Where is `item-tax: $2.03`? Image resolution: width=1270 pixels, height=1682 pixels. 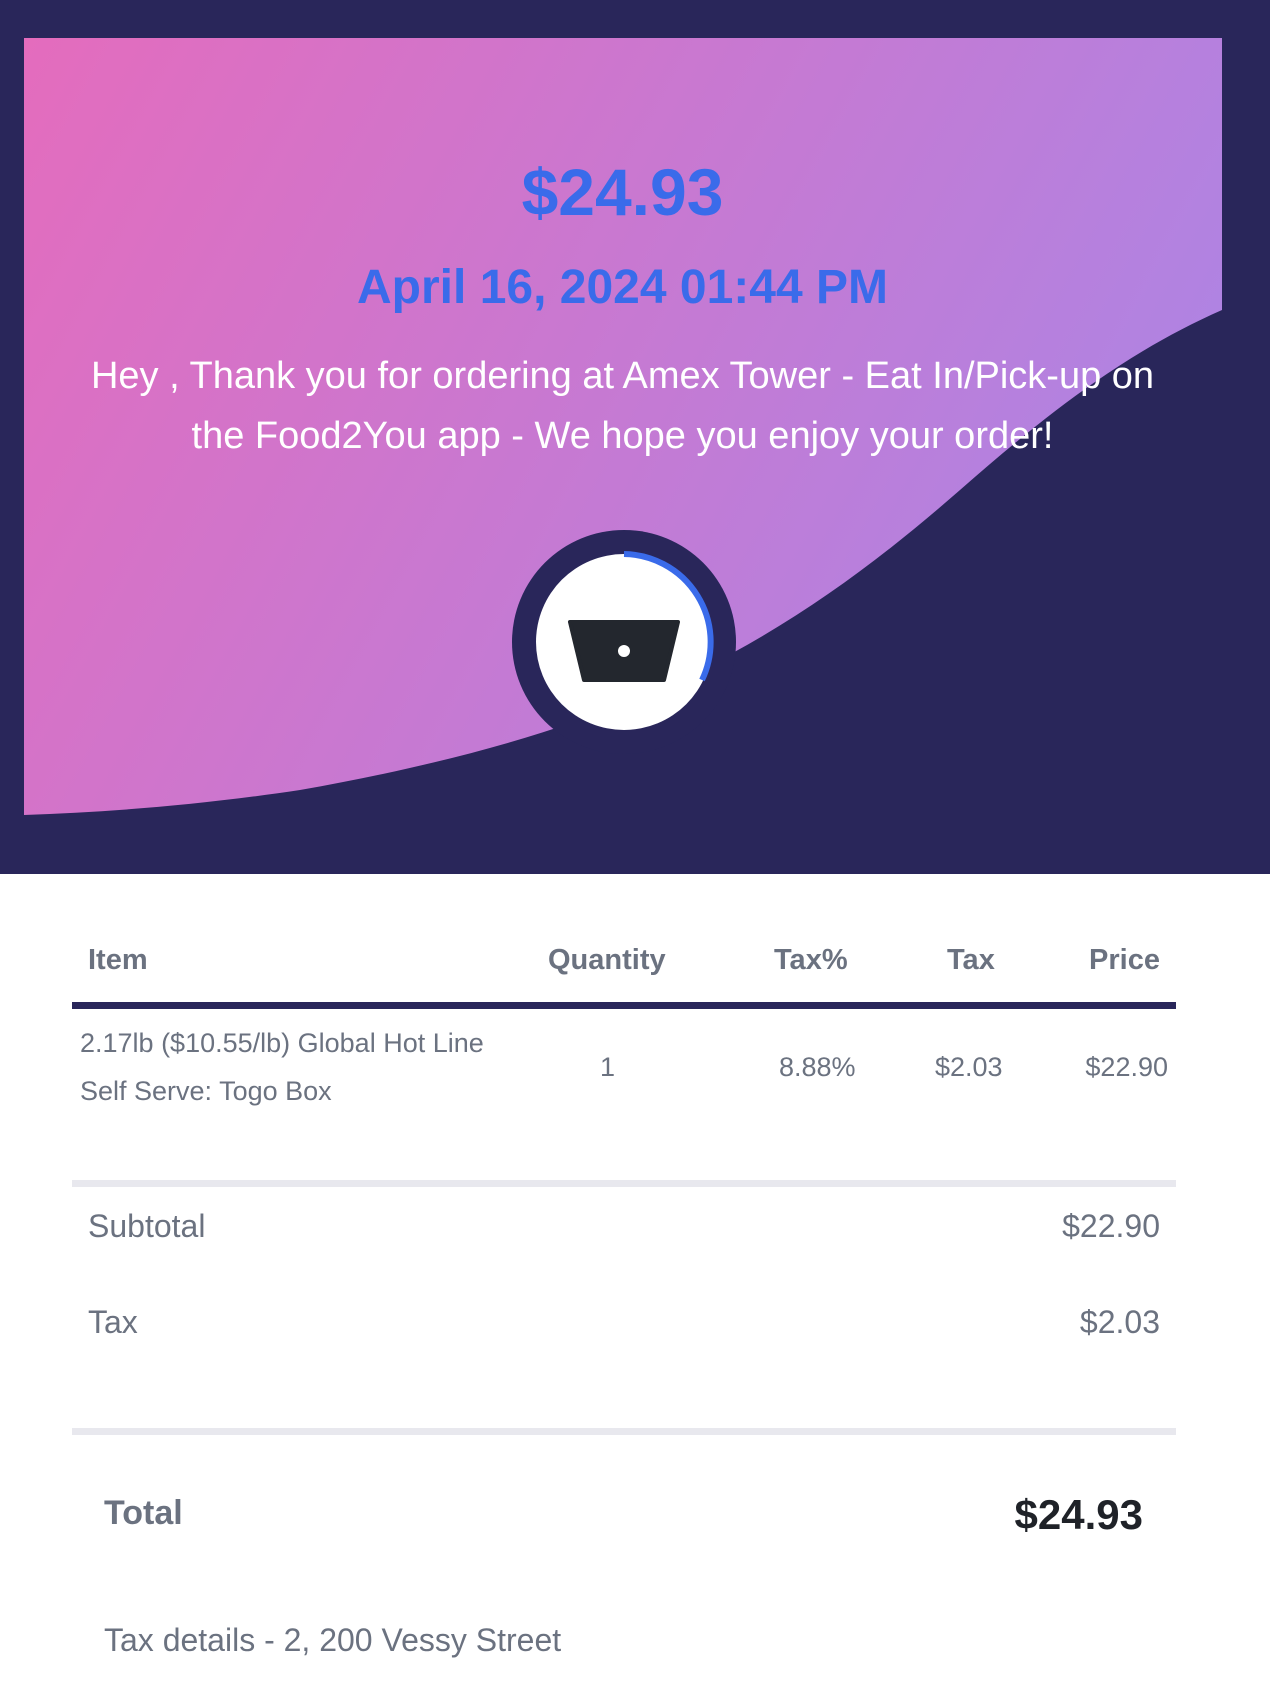
item-tax: $2.03 is located at coordinates (969, 1067).